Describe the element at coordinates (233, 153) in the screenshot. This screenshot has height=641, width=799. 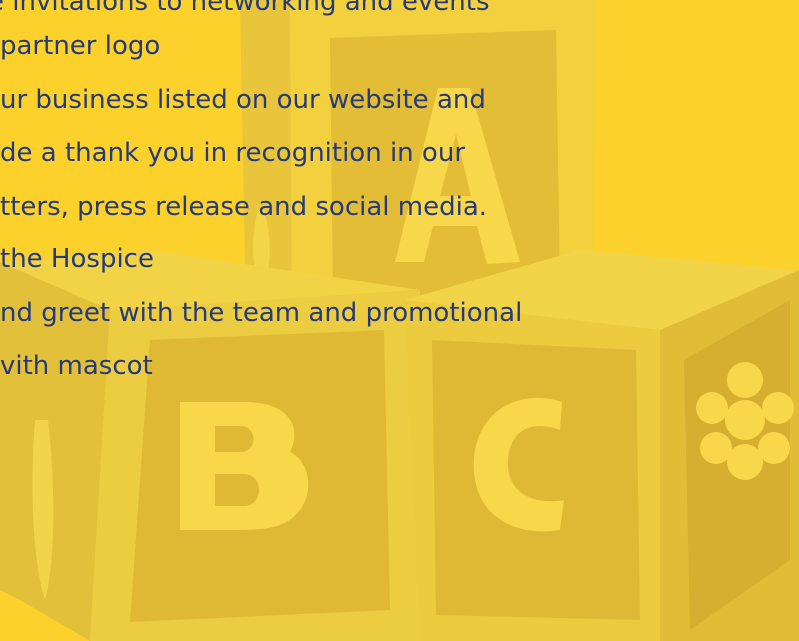
I see `benefit-line: de a thank you in recognition in our` at that location.